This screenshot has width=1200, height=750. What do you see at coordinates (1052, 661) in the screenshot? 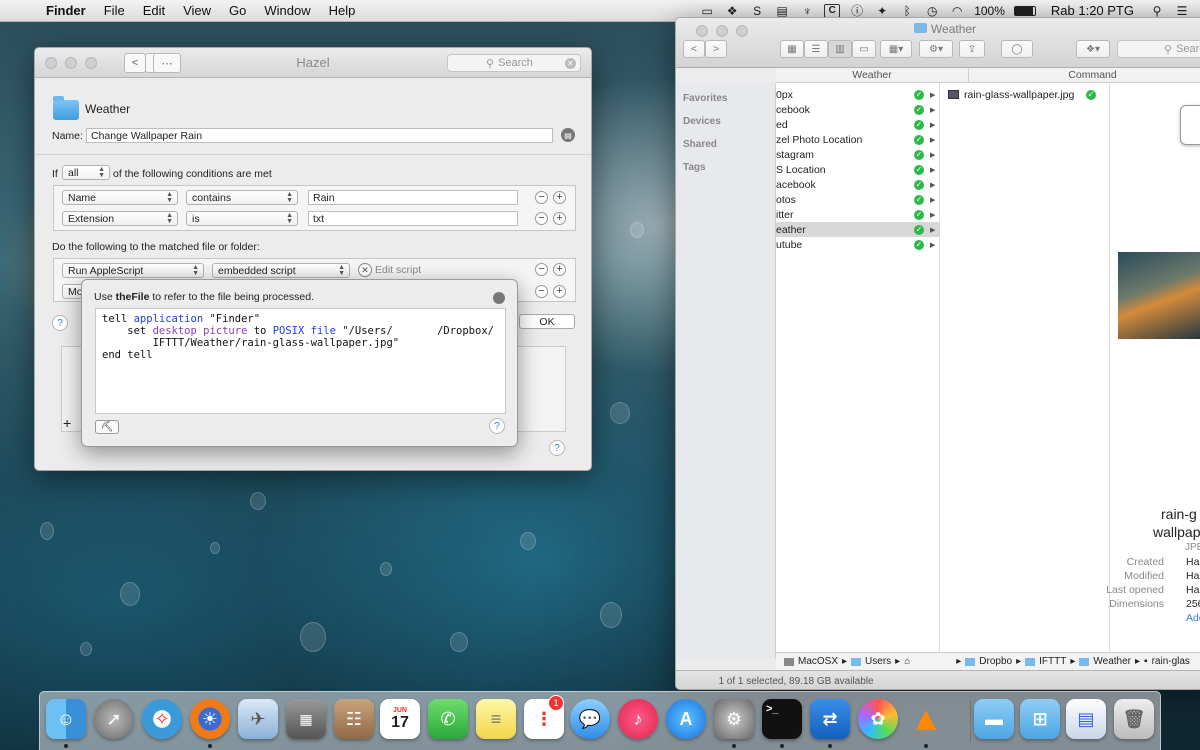
I see `path-item: IFTTT` at bounding box center [1052, 661].